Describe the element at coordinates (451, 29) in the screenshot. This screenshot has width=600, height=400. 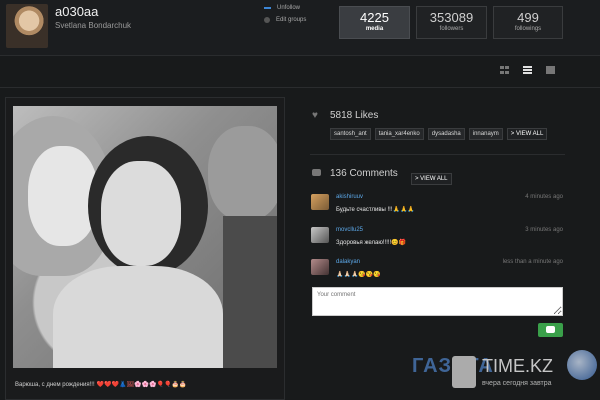
I see `stat-followers-label: followers` at that location.